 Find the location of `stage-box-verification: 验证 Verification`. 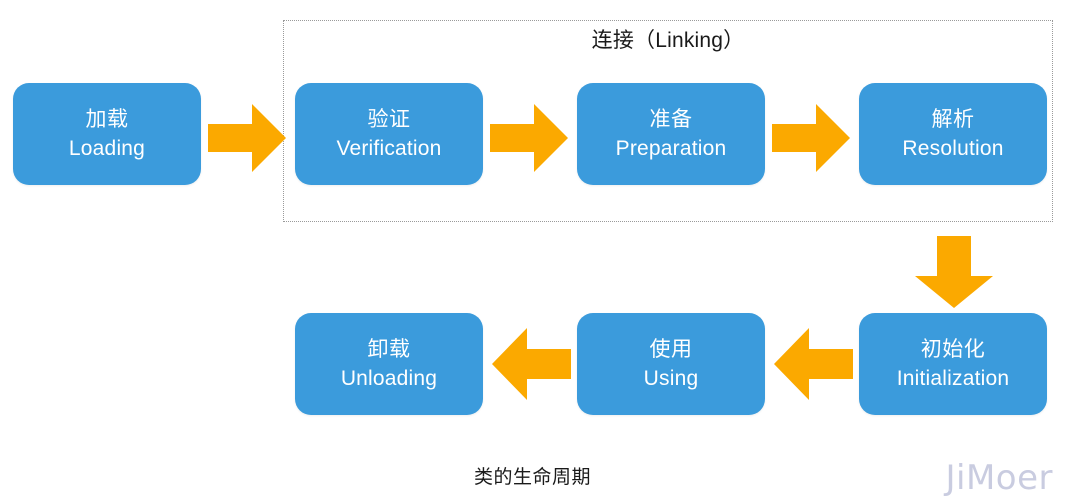

stage-box-verification: 验证 Verification is located at coordinates (389, 134).